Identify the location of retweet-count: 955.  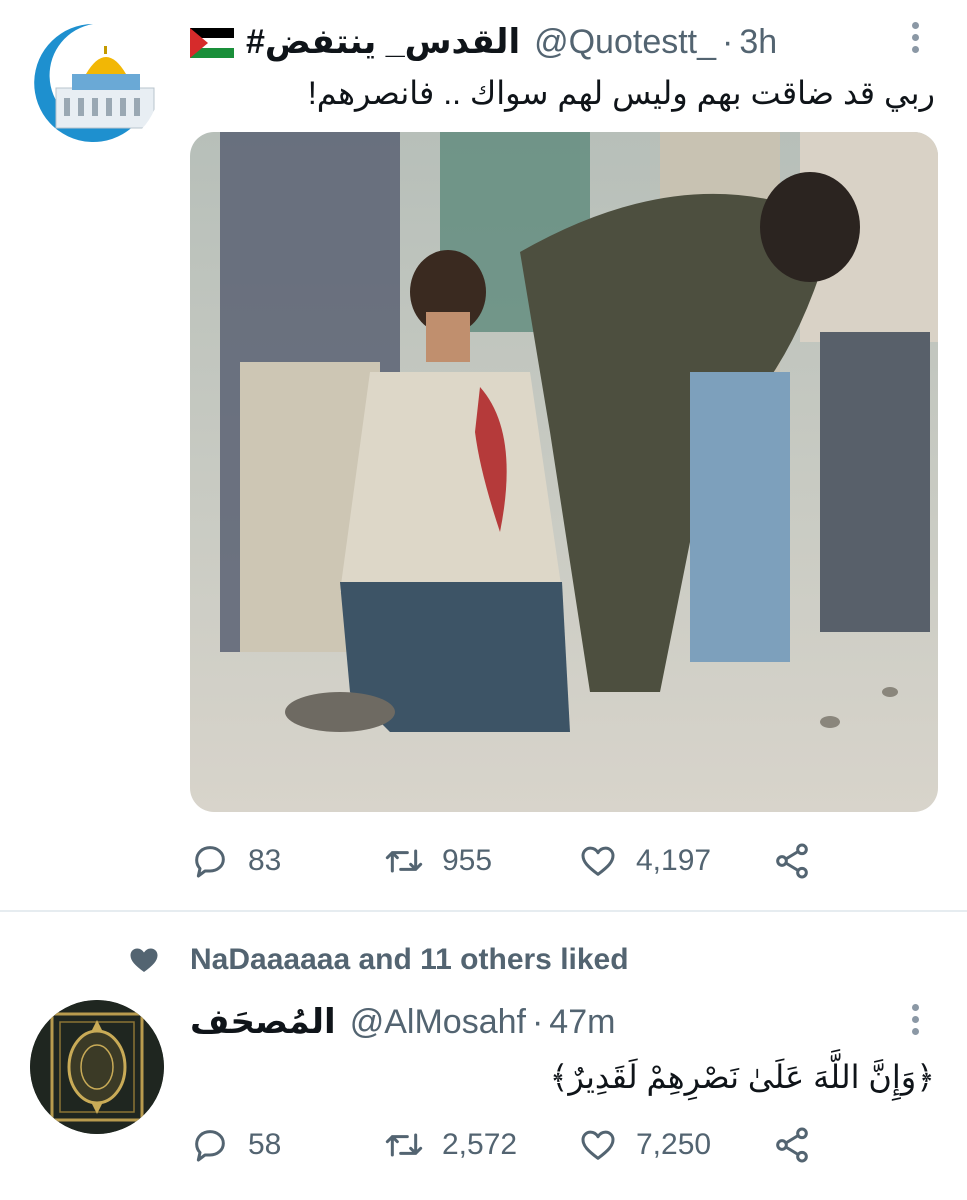
(467, 860).